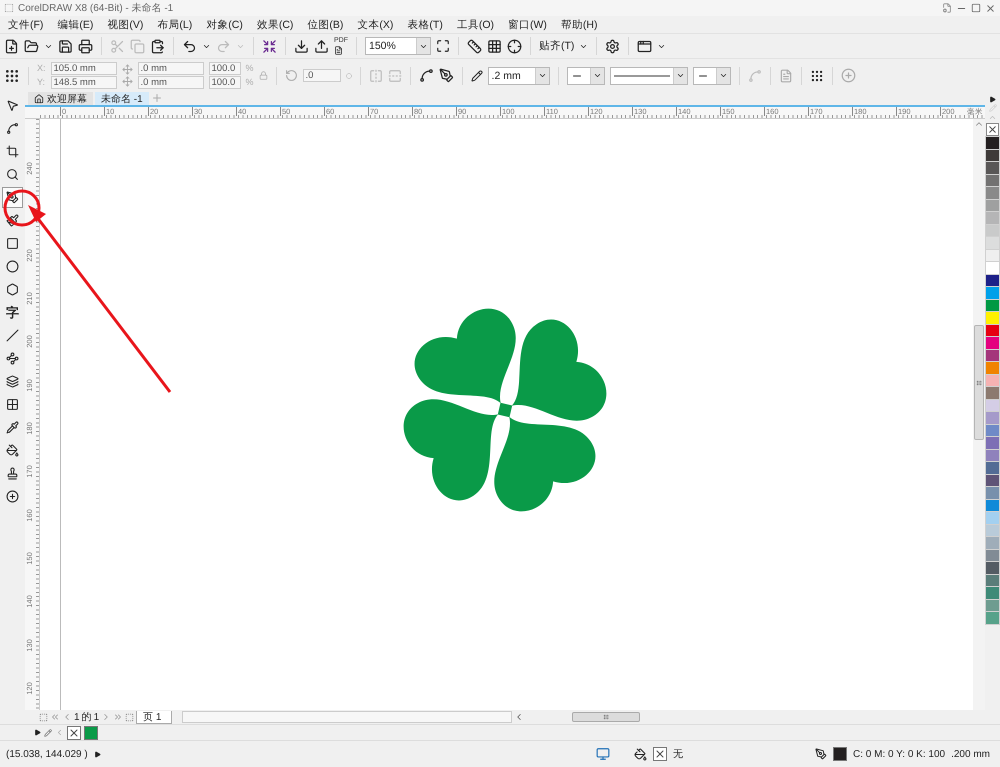  Describe the element at coordinates (154, 717) in the screenshot. I see `page-tab: 页 1` at that location.